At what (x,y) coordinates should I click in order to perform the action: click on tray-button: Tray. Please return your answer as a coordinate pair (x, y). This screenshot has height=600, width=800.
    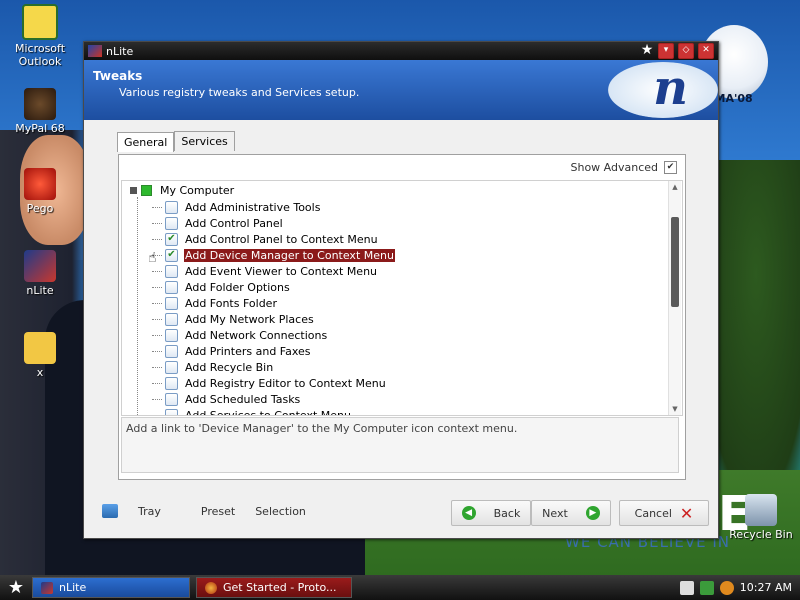
    Looking at the image, I should click on (141, 511).